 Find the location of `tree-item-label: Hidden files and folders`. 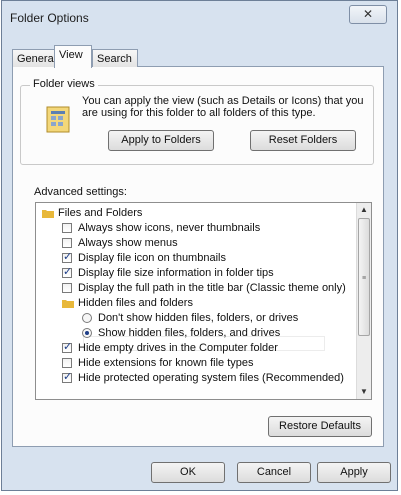

tree-item-label: Hidden files and folders is located at coordinates (135, 303).